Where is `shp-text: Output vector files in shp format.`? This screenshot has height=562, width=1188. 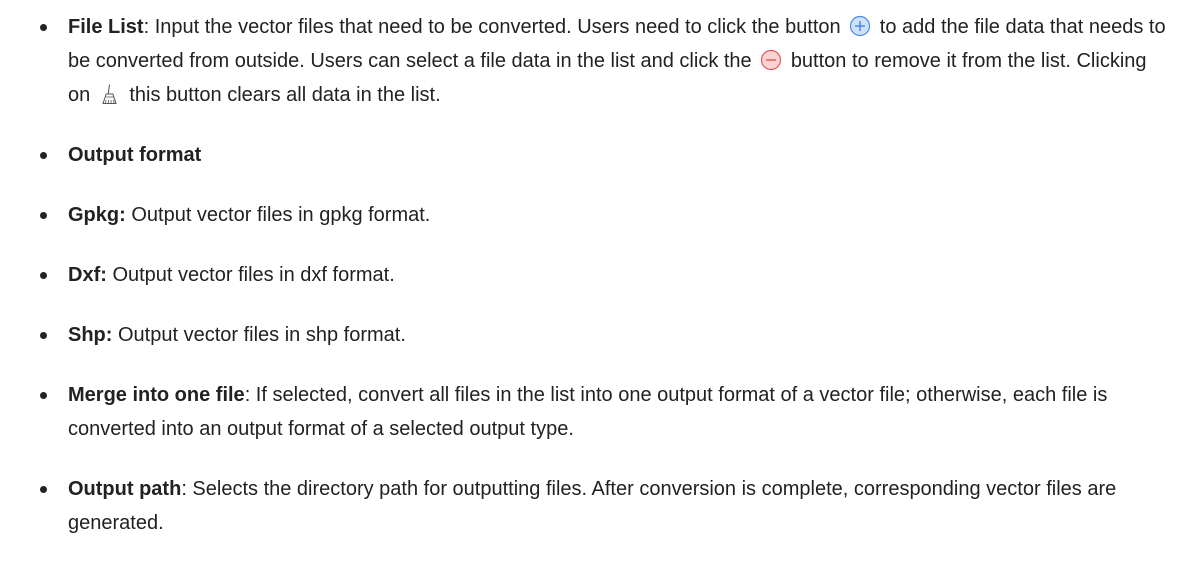 shp-text: Output vector files in shp format. is located at coordinates (259, 335).